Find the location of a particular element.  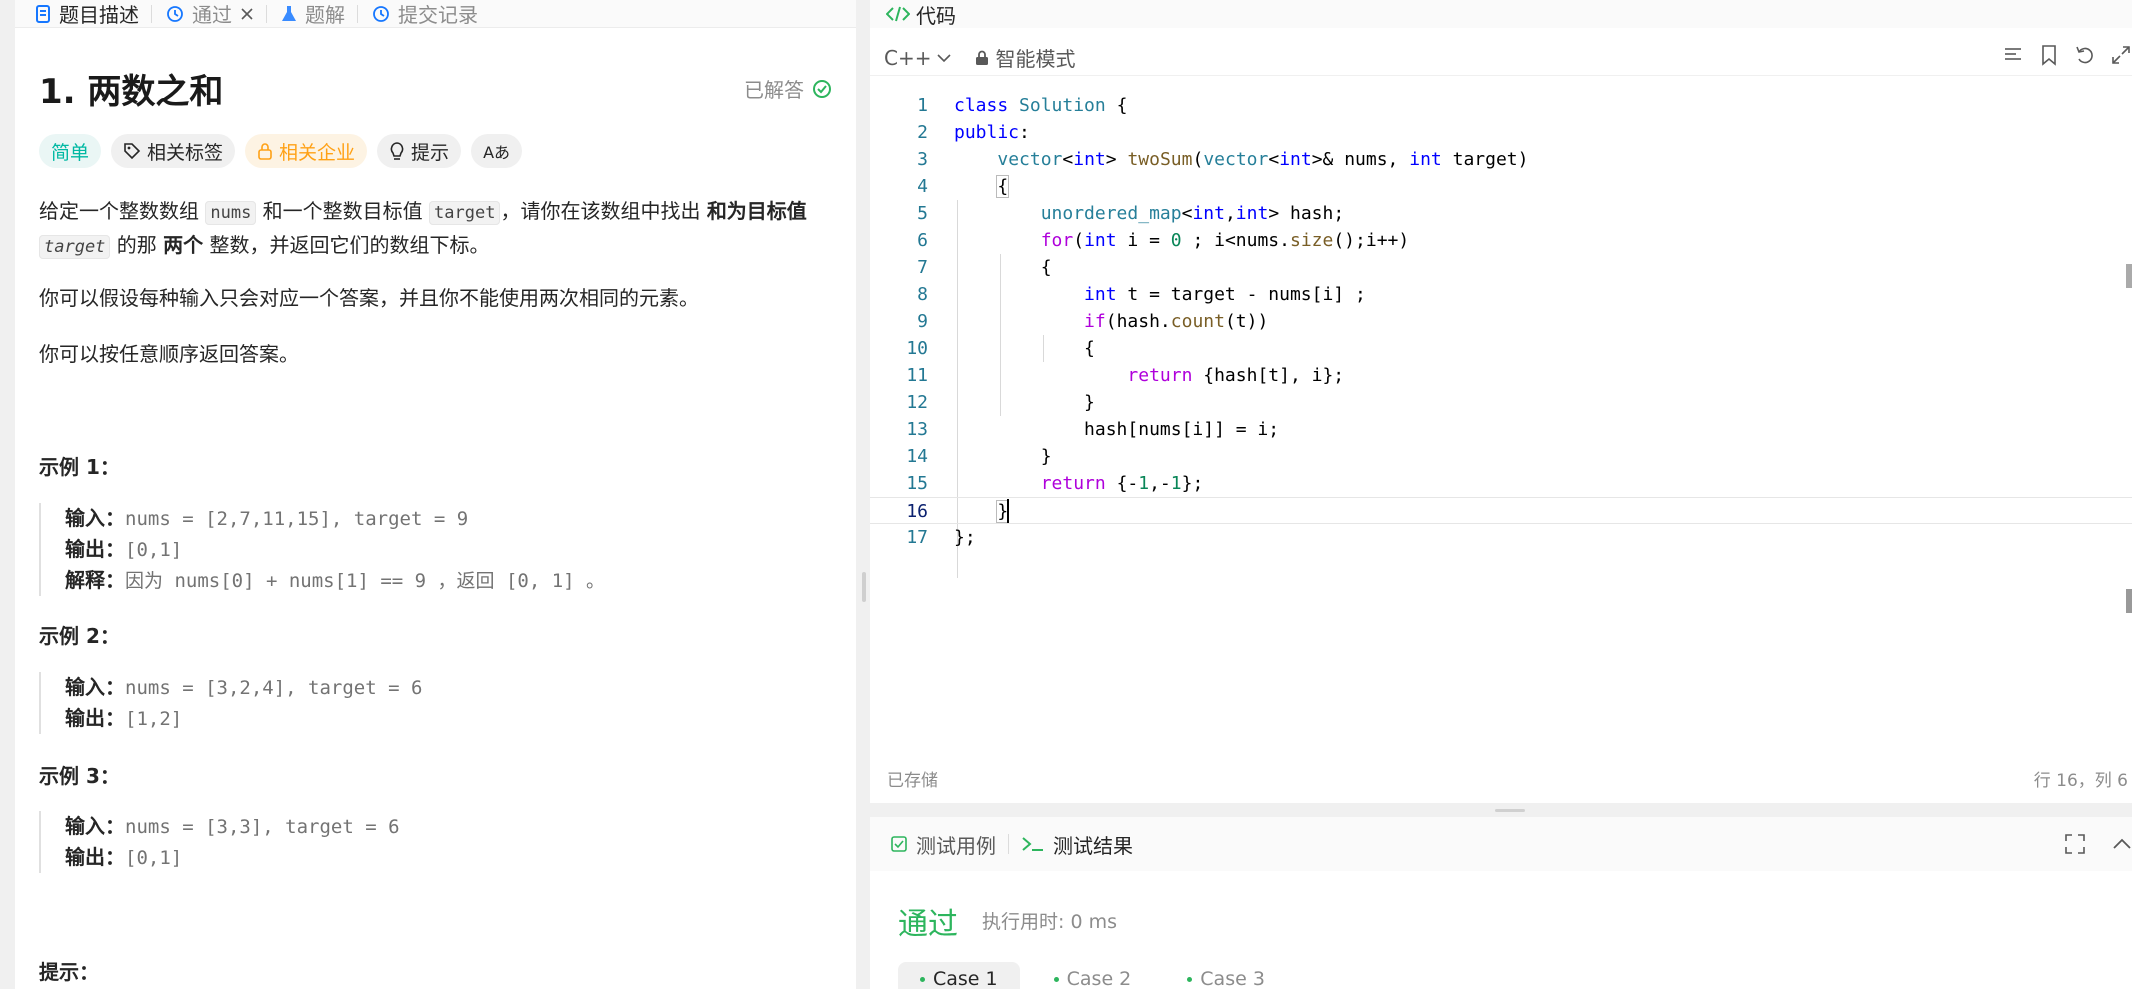

text-caret is located at coordinates (1008, 511).